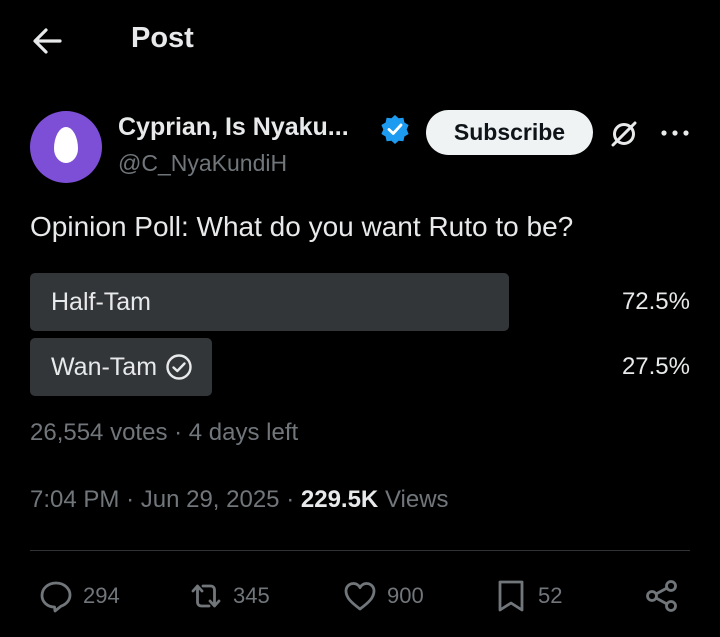 This screenshot has height=637, width=720. Describe the element at coordinates (251, 595) in the screenshot. I see `repost-count: 345` at that location.